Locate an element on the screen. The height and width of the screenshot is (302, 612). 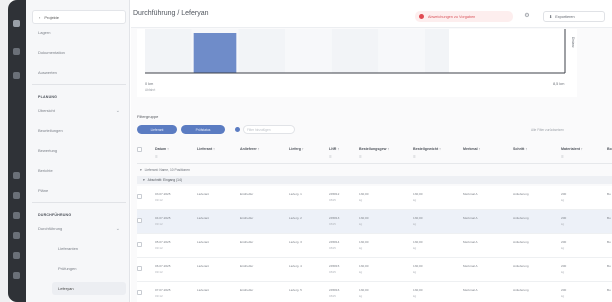
alert-label: Abweichungen zu Vorgaben is located at coordinates (452, 16).